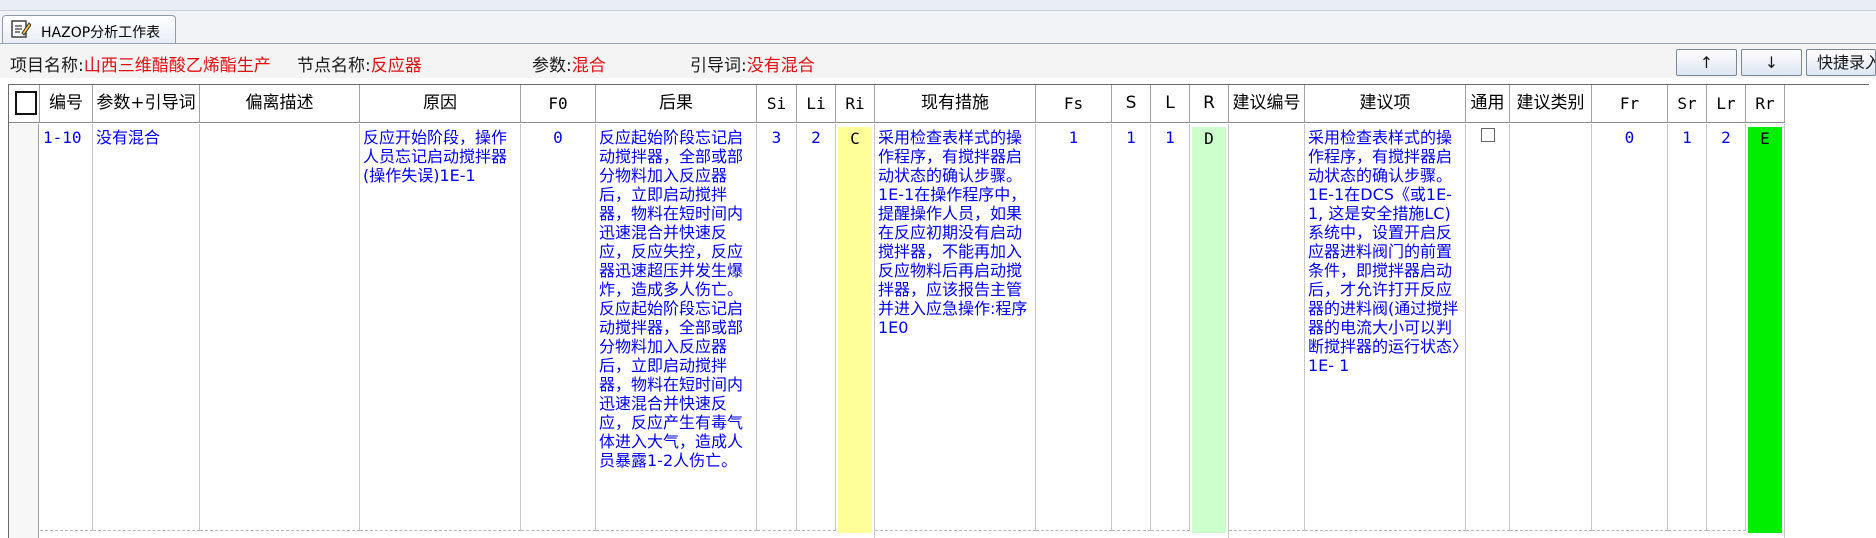 The width and height of the screenshot is (1876, 538). What do you see at coordinates (1267, 327) in the screenshot?
I see `cell-rec-no` at bounding box center [1267, 327].